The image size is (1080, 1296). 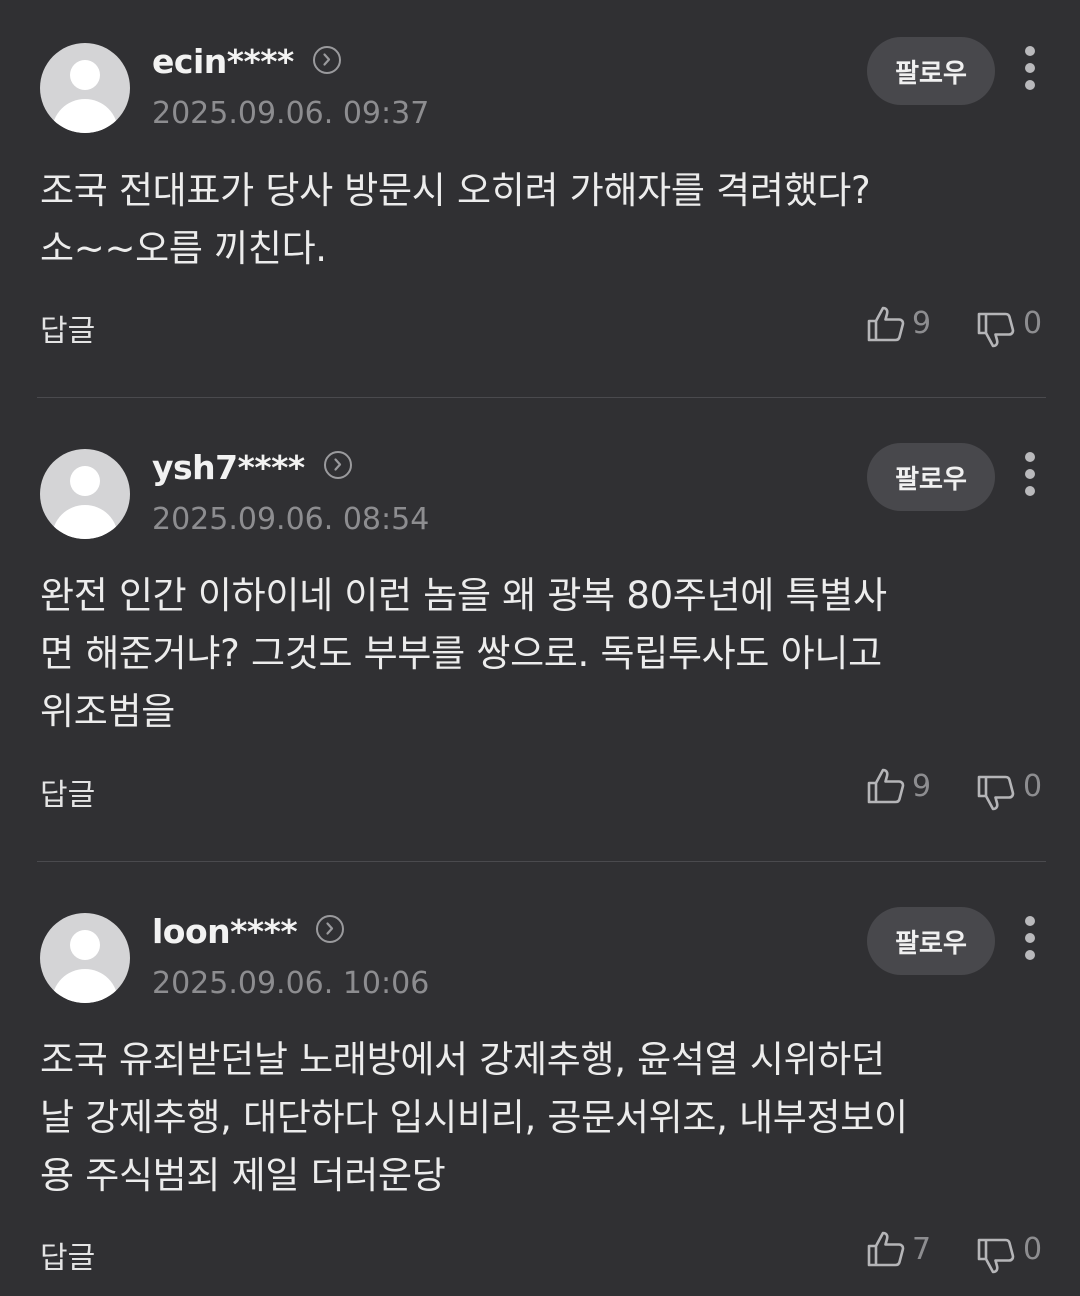 I want to click on timestamp: 2025.09.06. 09:37, so click(x=291, y=113).